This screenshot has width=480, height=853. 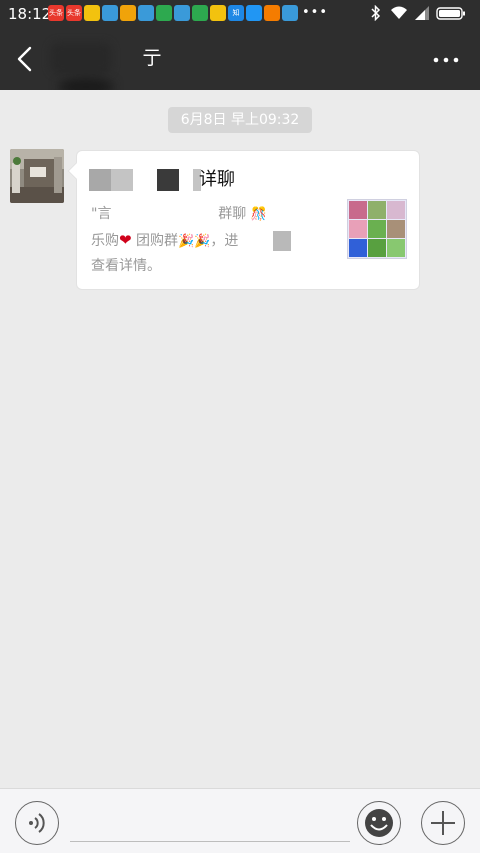 I want to click on more-options-button, so click(x=446, y=60).